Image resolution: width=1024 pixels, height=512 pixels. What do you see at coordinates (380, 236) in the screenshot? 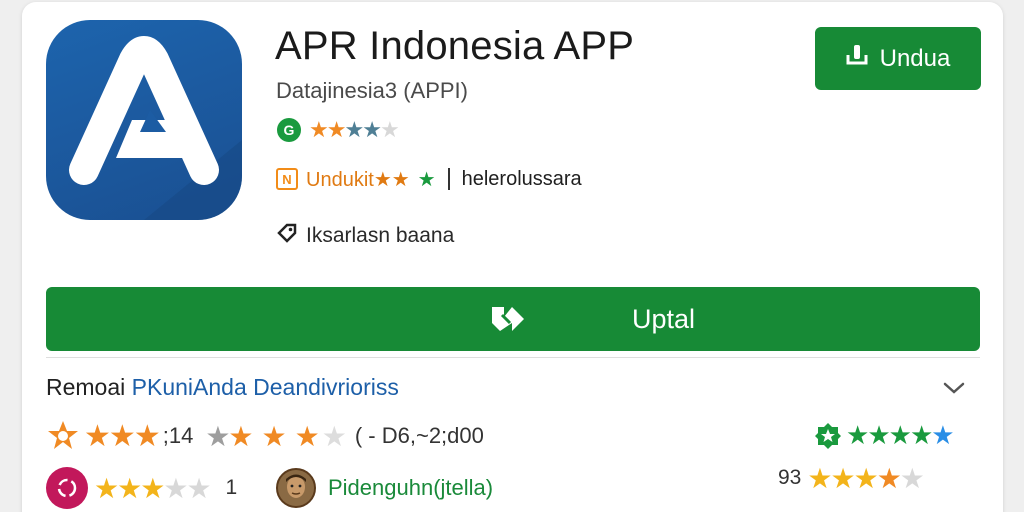
I see `developer-label: Iksarlasn baana` at bounding box center [380, 236].